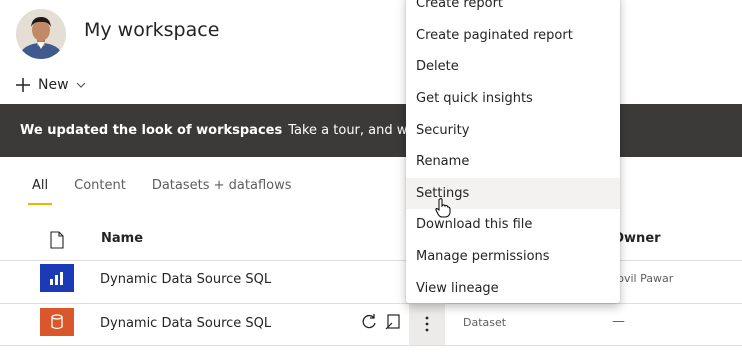 The image size is (742, 364). I want to click on file-type-icon, so click(57, 242).